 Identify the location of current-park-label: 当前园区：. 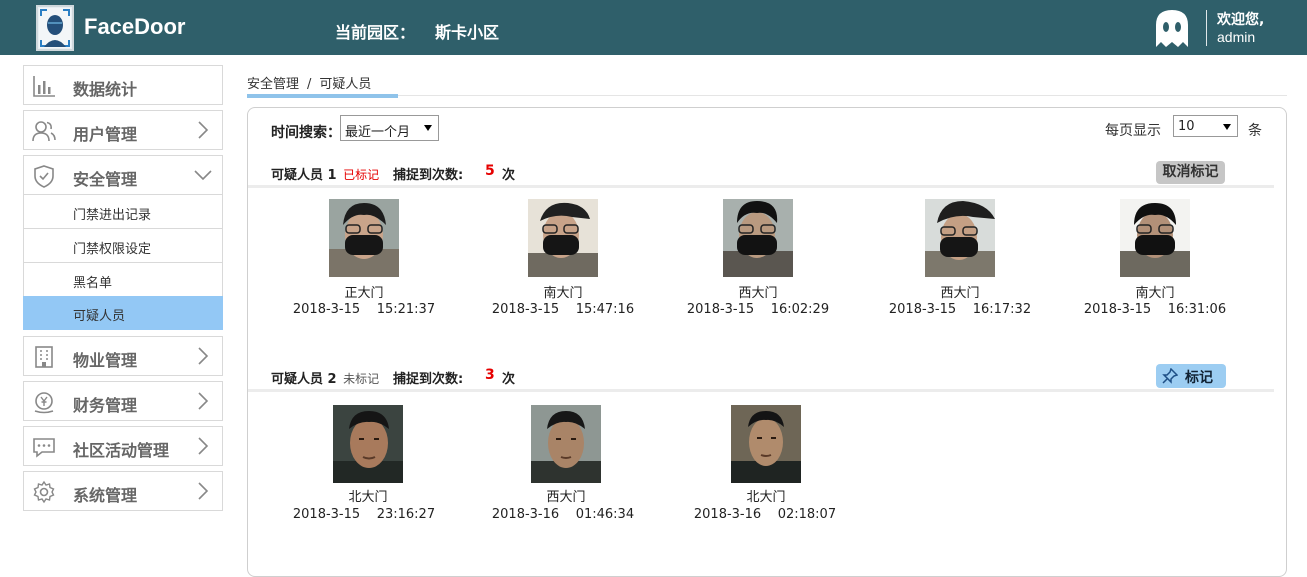
(375, 32).